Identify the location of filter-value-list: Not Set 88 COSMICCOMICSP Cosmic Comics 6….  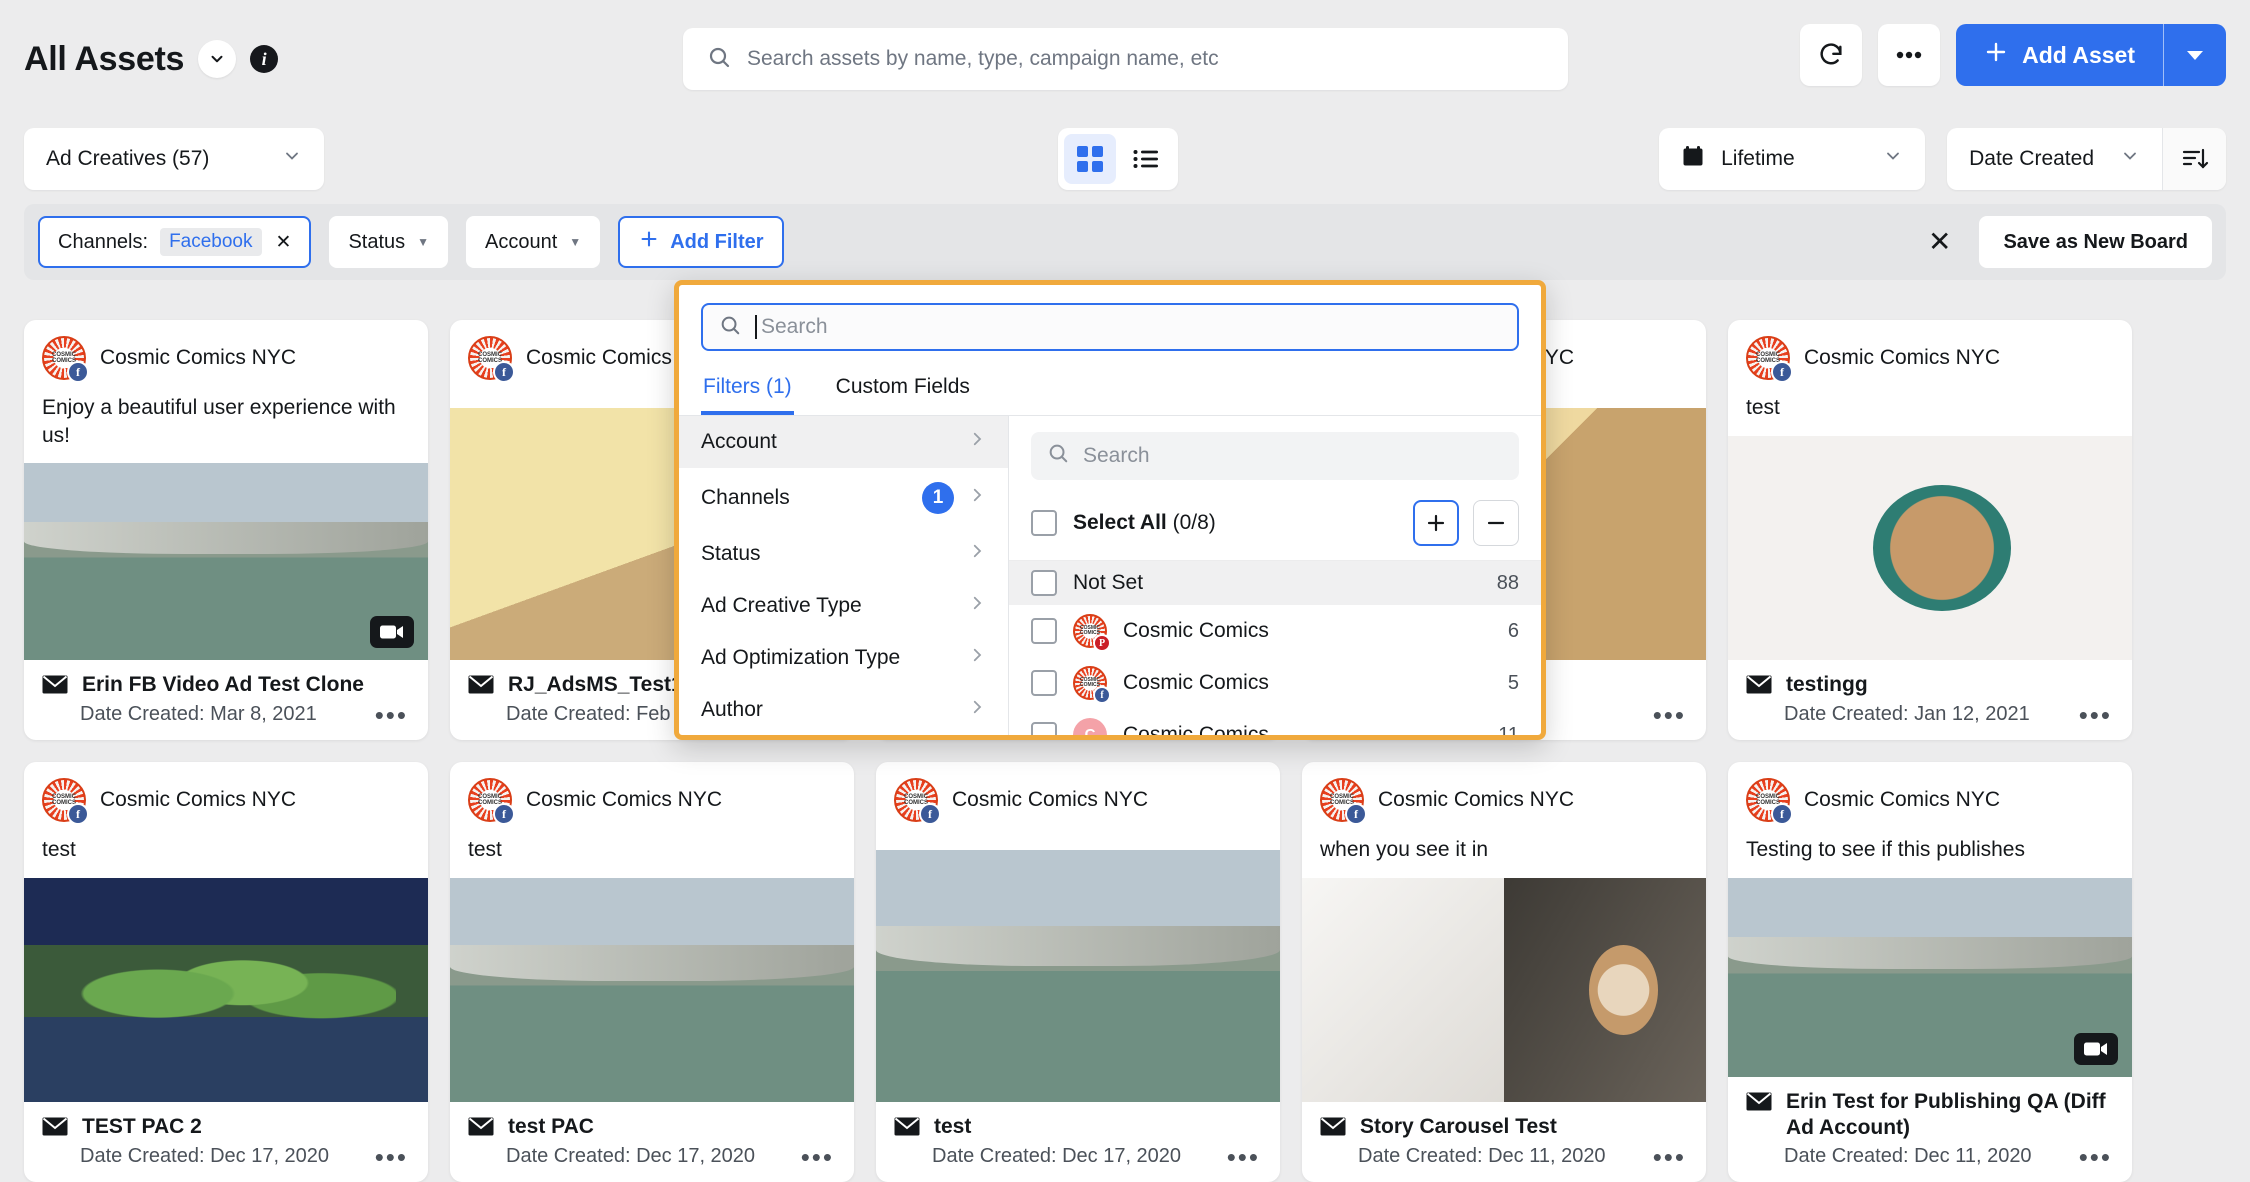
(1275, 648).